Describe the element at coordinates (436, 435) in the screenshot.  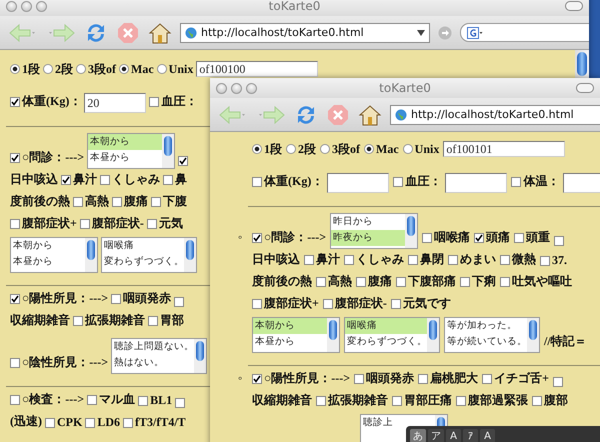
I see `palette-key: ア` at that location.